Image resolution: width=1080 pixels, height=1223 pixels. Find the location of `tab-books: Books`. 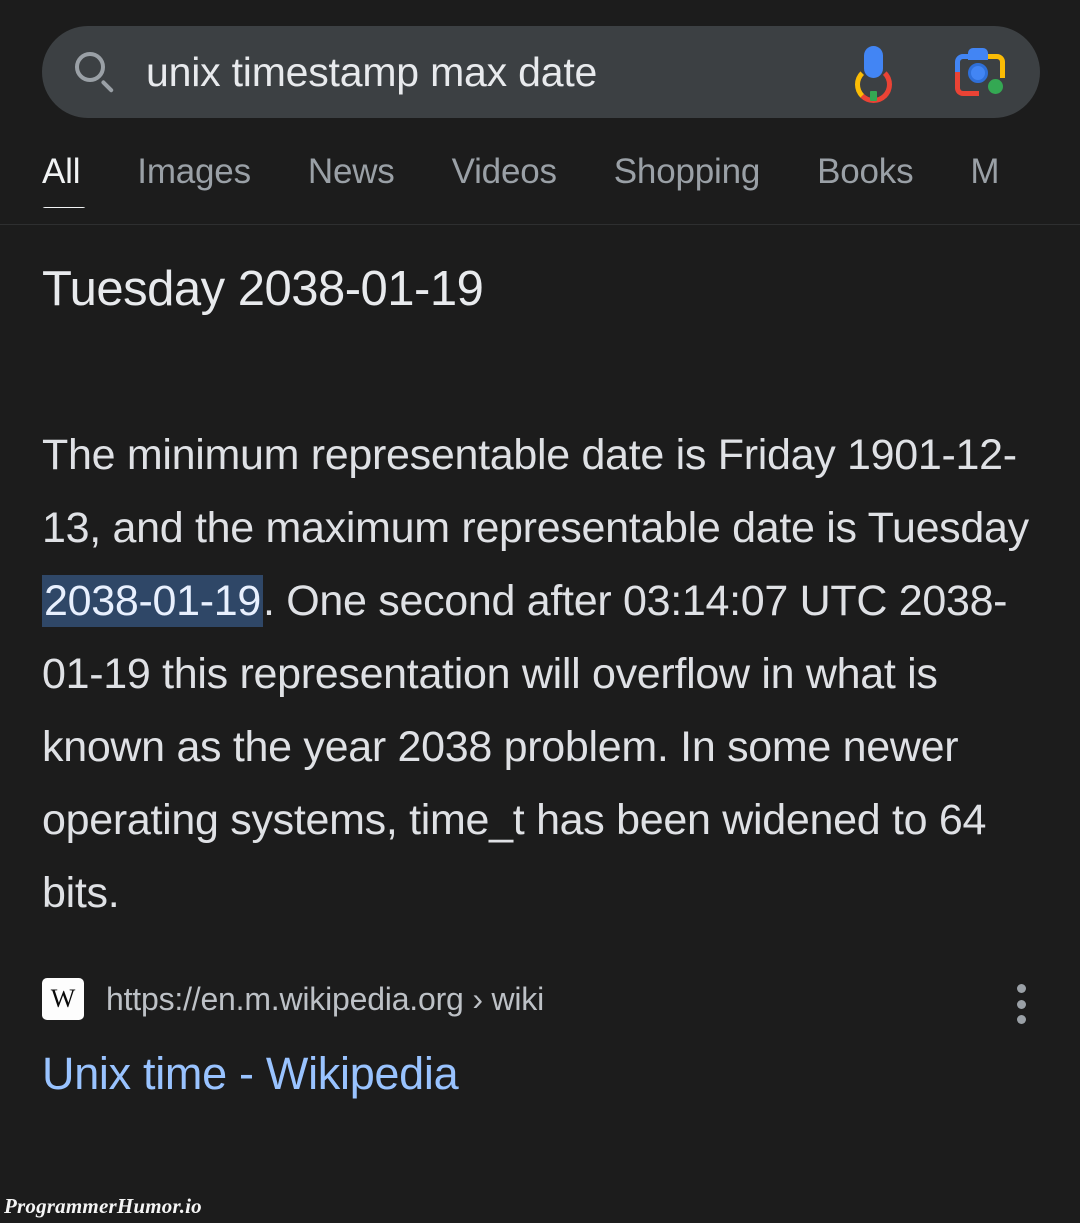

tab-books: Books is located at coordinates (893, 172).